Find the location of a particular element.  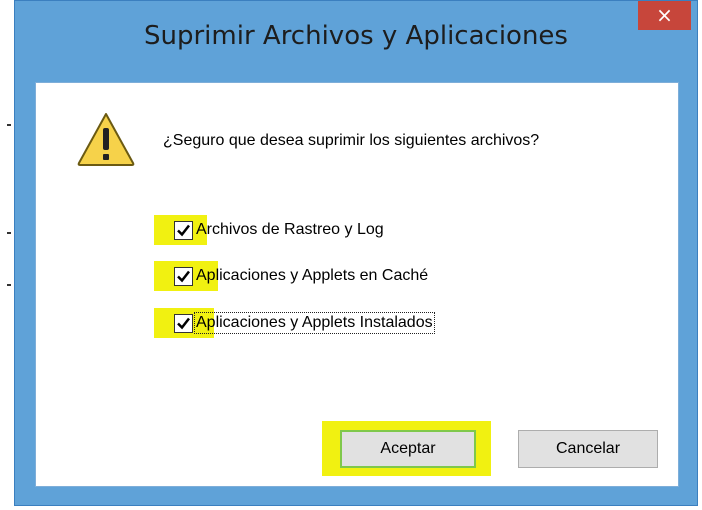

accept-button: Aceptar is located at coordinates (408, 449).